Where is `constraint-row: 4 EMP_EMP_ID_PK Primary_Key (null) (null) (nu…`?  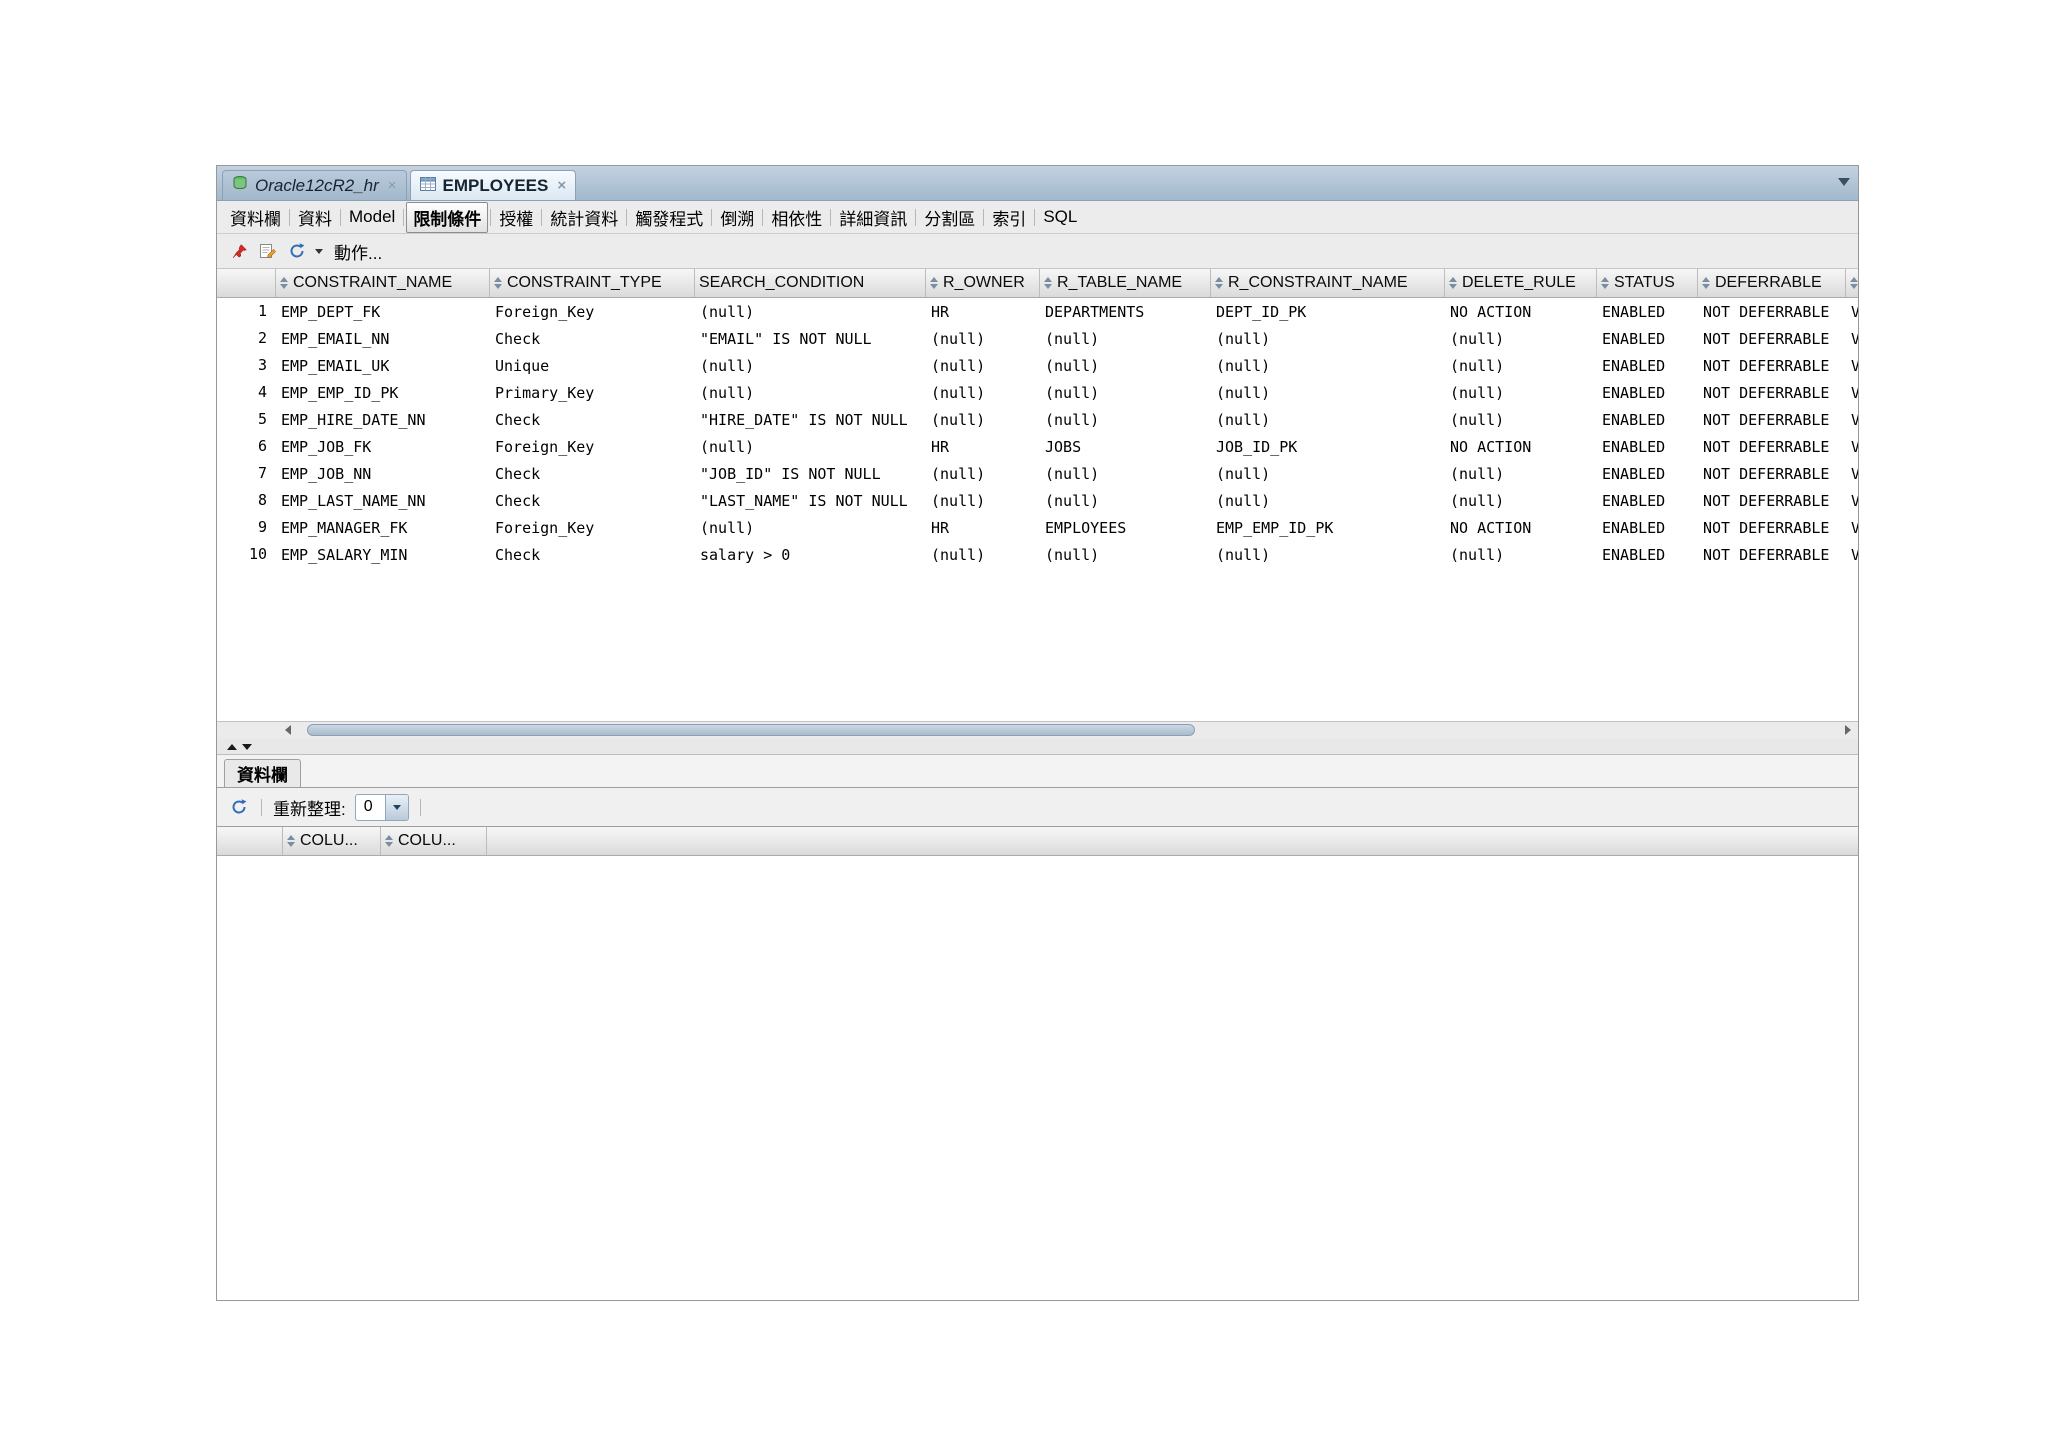
constraint-row: 4 EMP_EMP_ID_PK Primary_Key (null) (null) (nu… is located at coordinates (1037, 392).